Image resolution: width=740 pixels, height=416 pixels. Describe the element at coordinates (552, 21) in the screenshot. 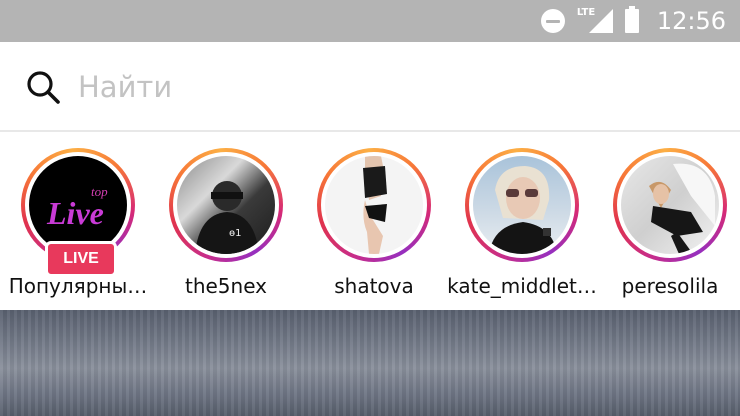

I see `do-not-disturb-icon` at that location.